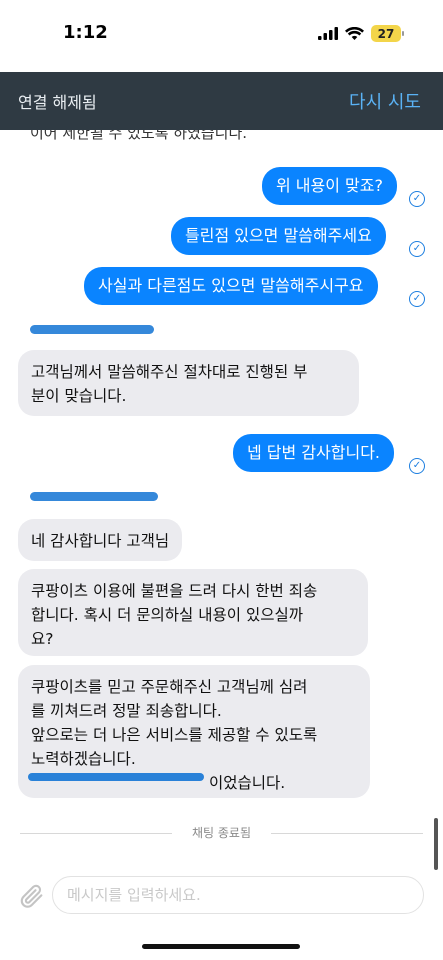 This screenshot has width=443, height=960. Describe the element at coordinates (57, 102) in the screenshot. I see `connection-status: 연결 해제됨` at that location.